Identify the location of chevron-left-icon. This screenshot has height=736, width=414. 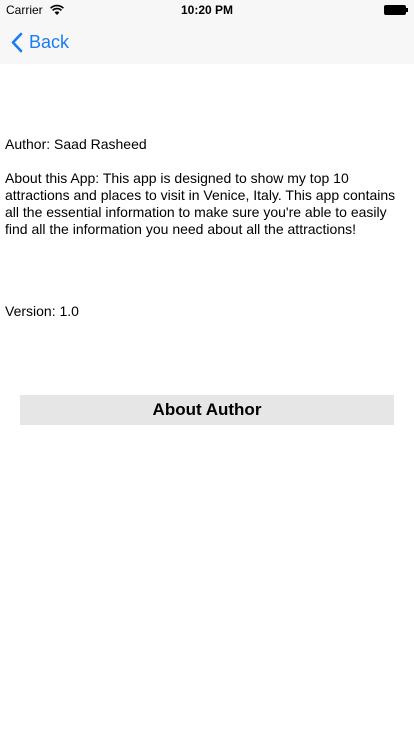
(17, 42).